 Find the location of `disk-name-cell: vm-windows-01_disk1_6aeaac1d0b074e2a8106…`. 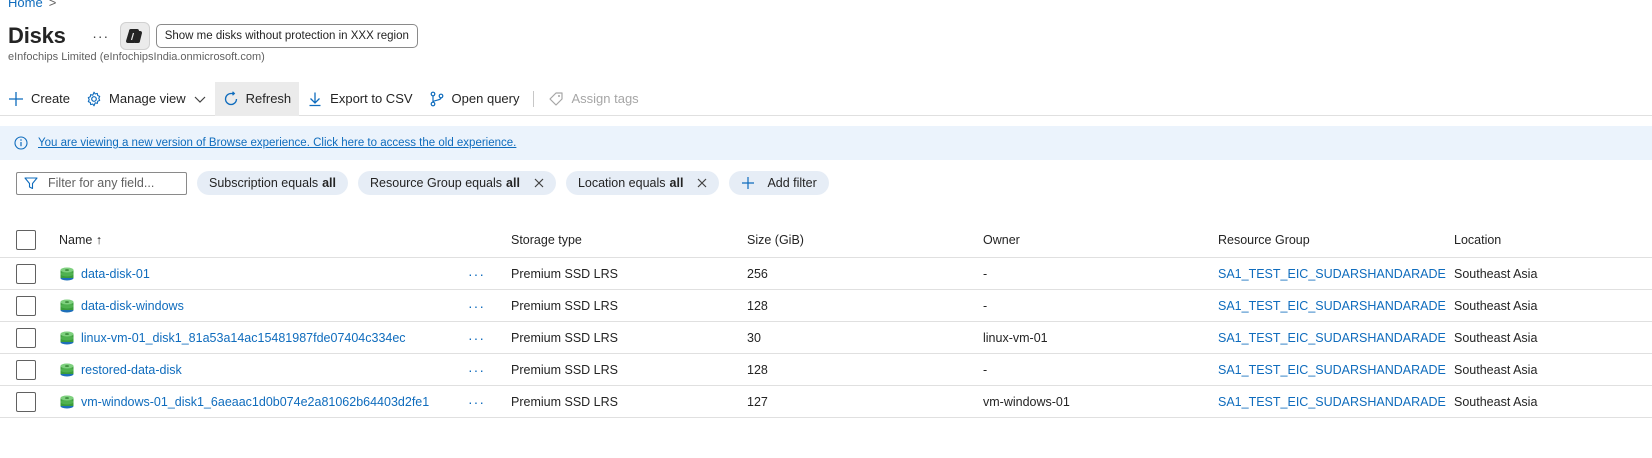

disk-name-cell: vm-windows-01_disk1_6aeaac1d0b074e2a8106… is located at coordinates (244, 401).